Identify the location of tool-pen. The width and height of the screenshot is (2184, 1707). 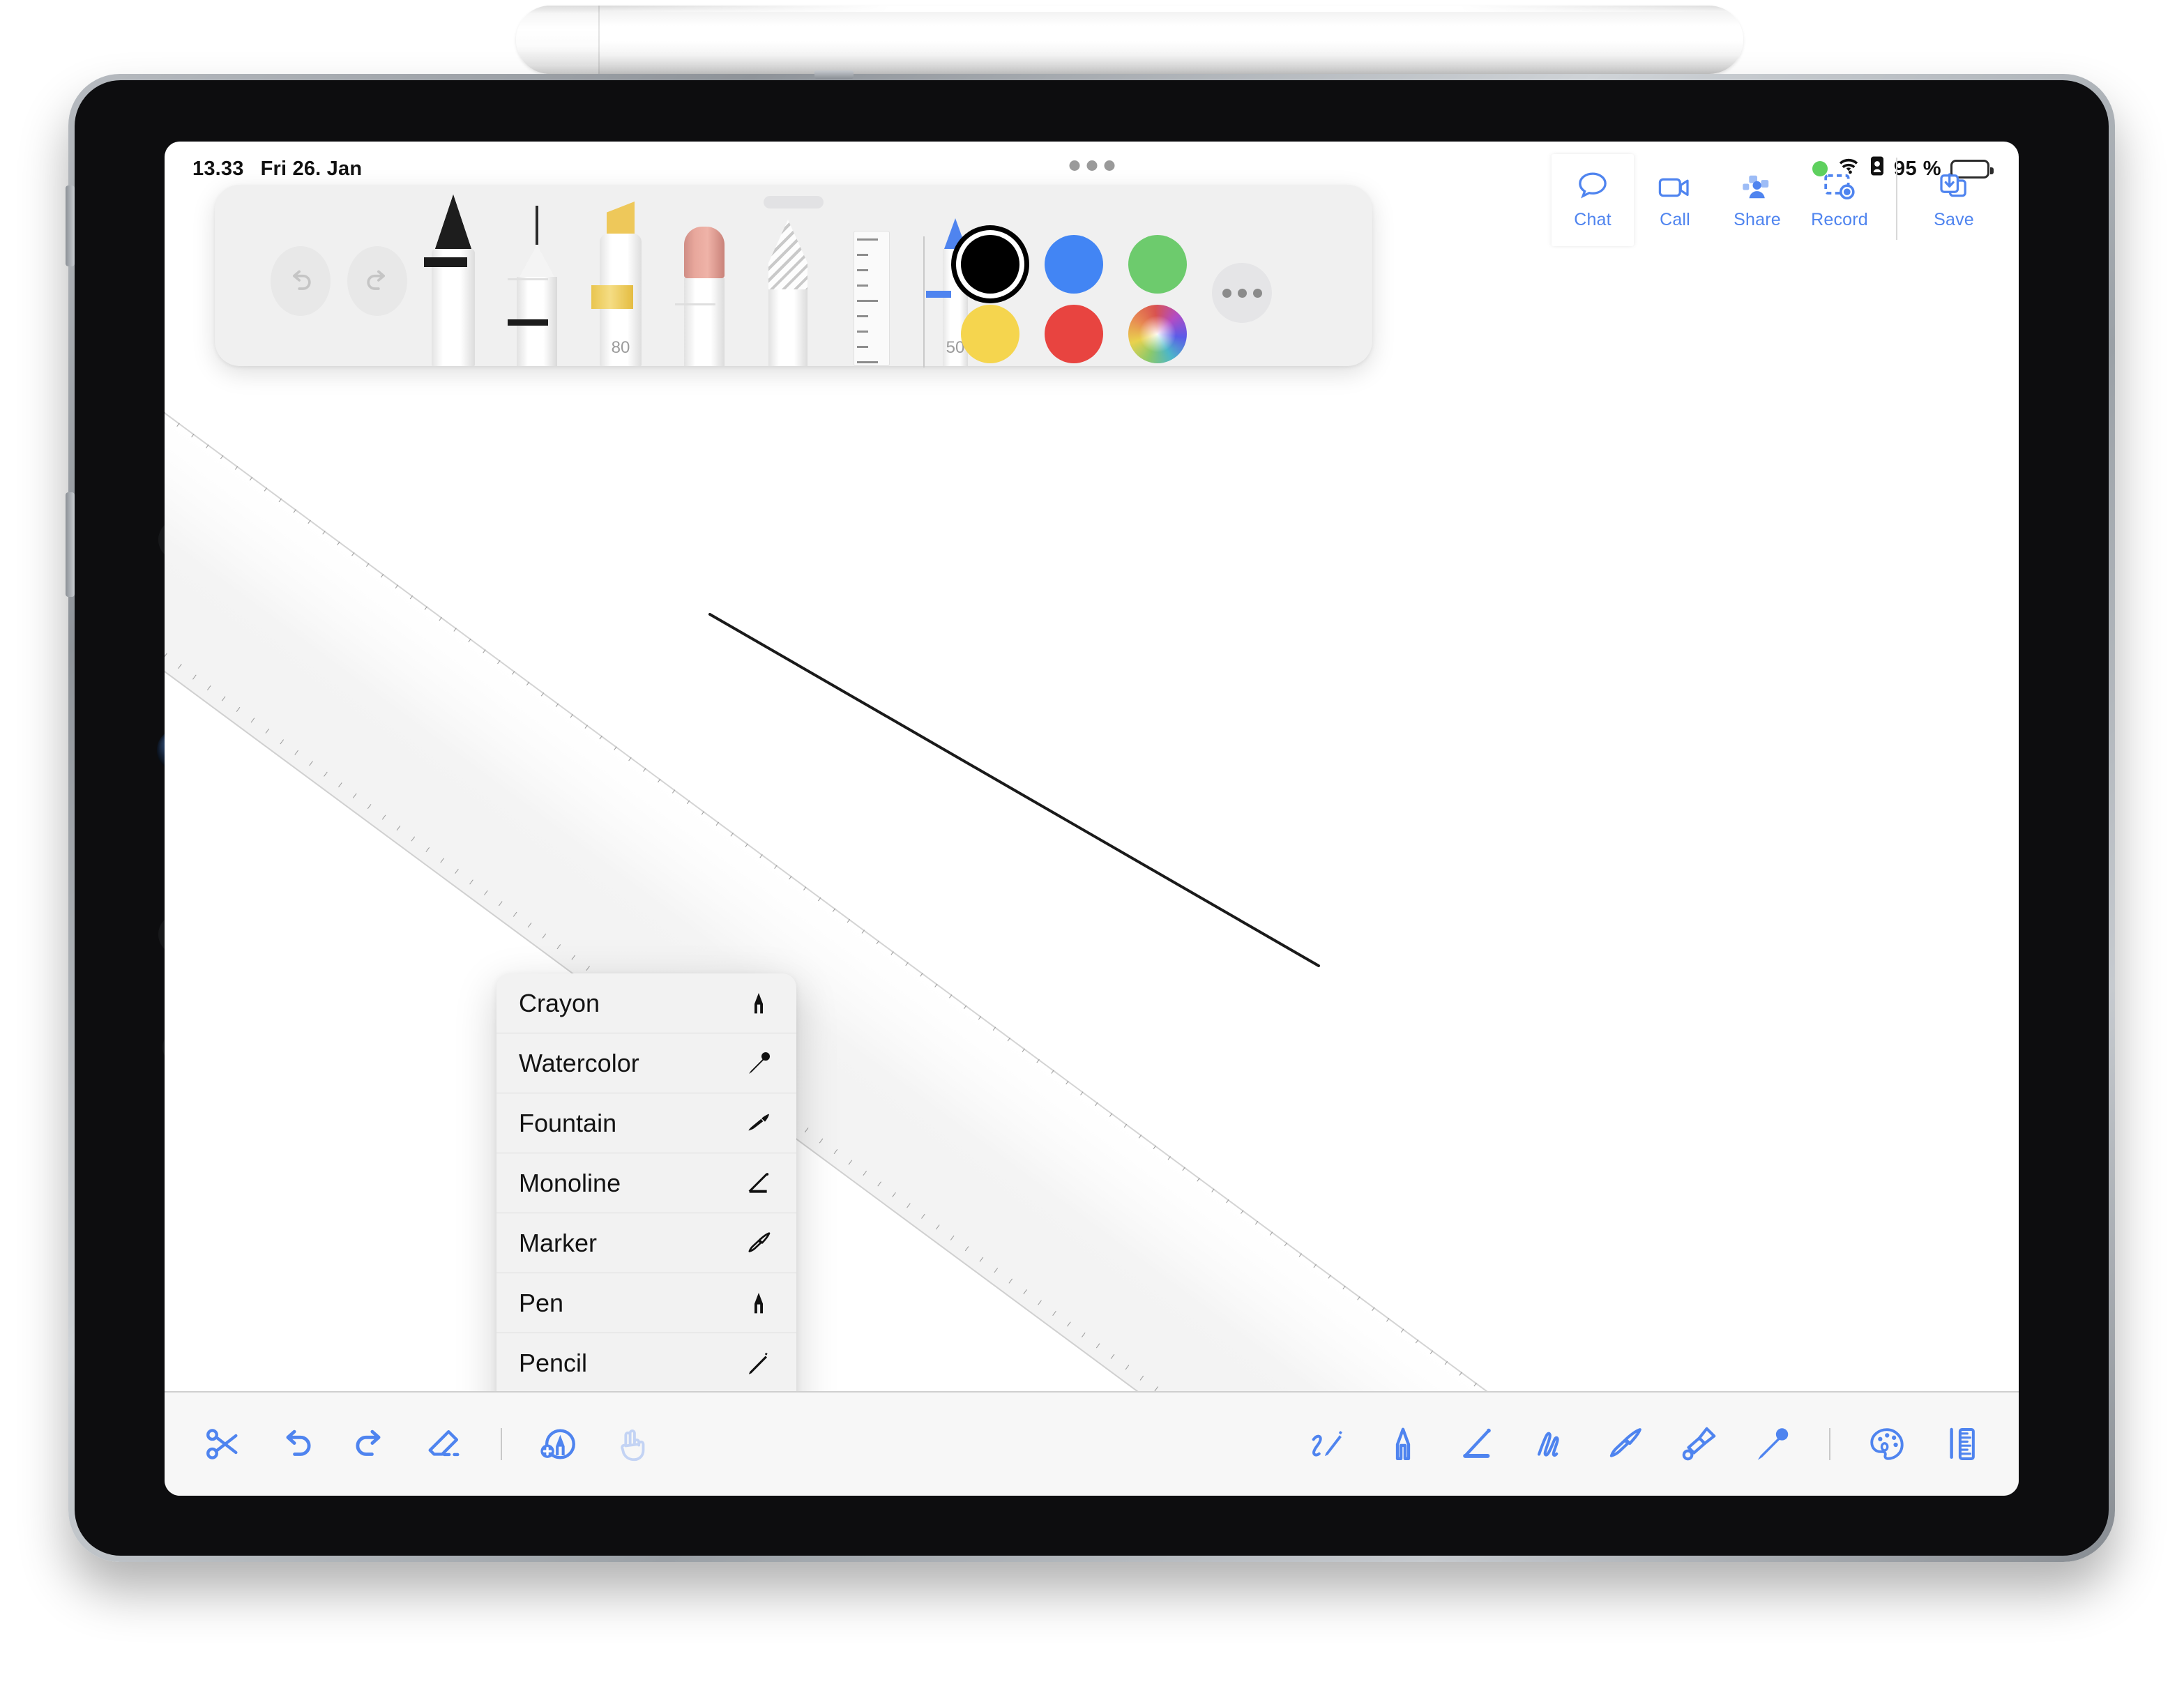
(453, 280).